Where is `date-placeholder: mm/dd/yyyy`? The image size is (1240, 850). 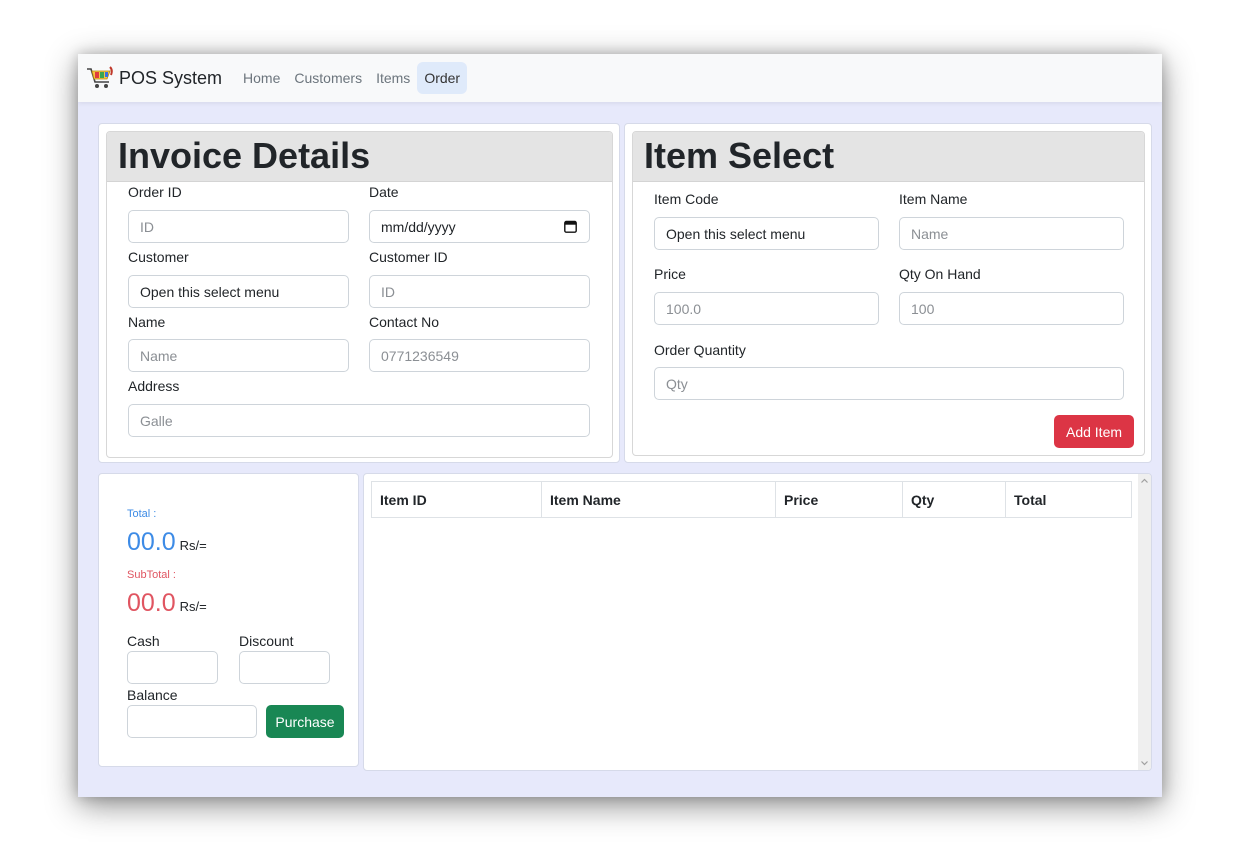 date-placeholder: mm/dd/yyyy is located at coordinates (418, 226).